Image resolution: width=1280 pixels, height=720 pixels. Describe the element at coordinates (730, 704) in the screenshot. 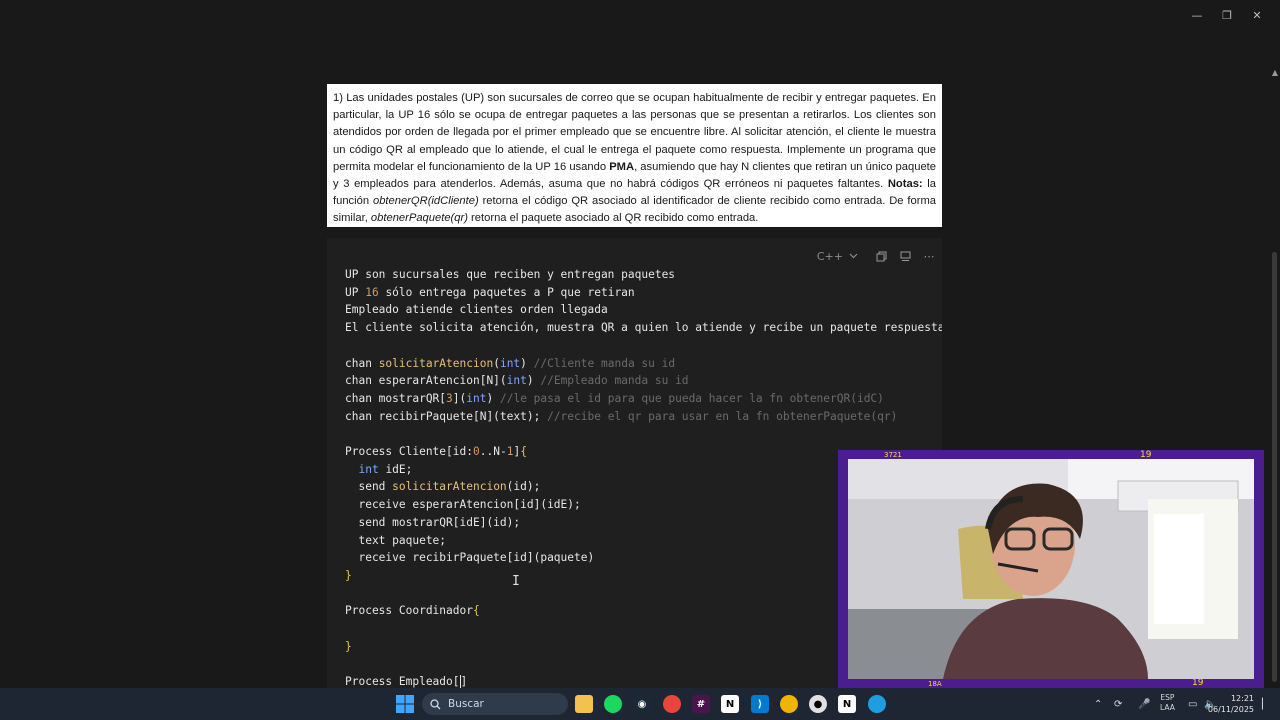

I see `notion-icon: N` at that location.